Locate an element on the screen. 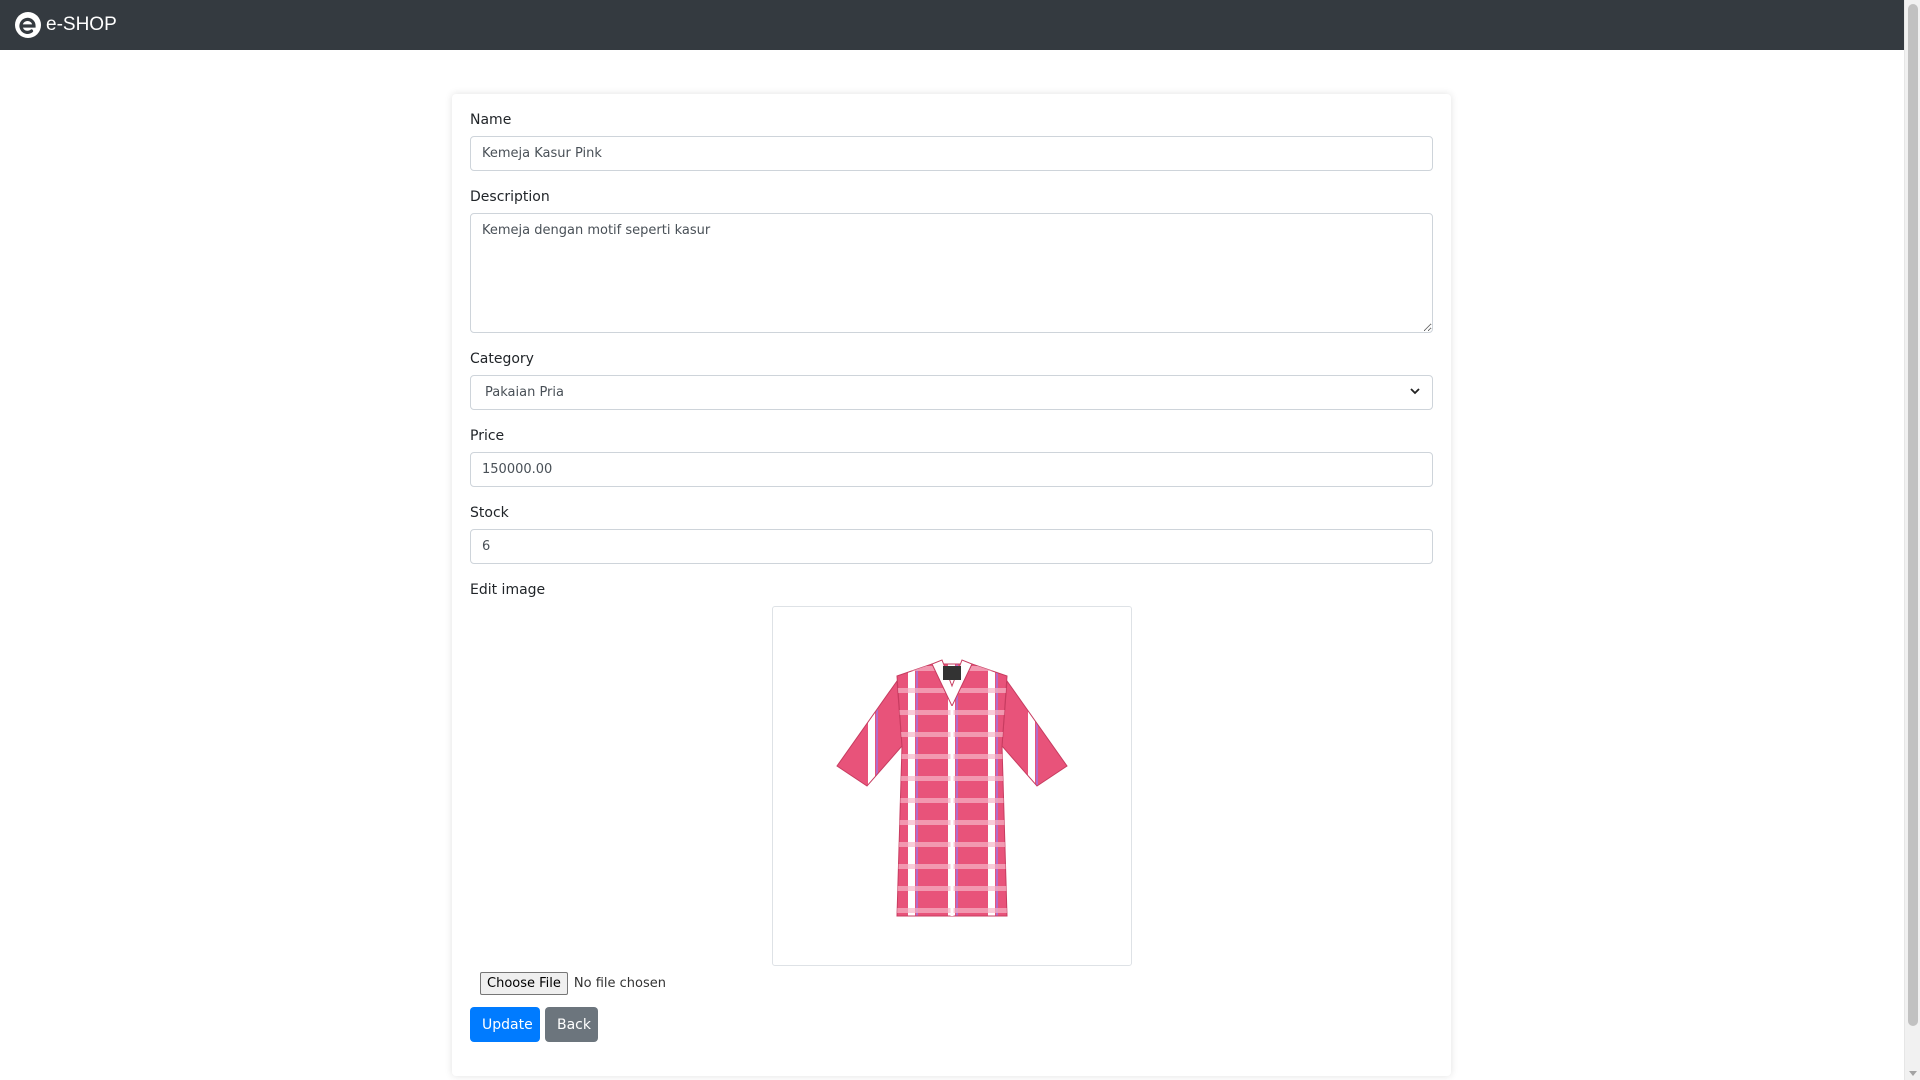  category-select: Pakaian Pria is located at coordinates (951, 392).